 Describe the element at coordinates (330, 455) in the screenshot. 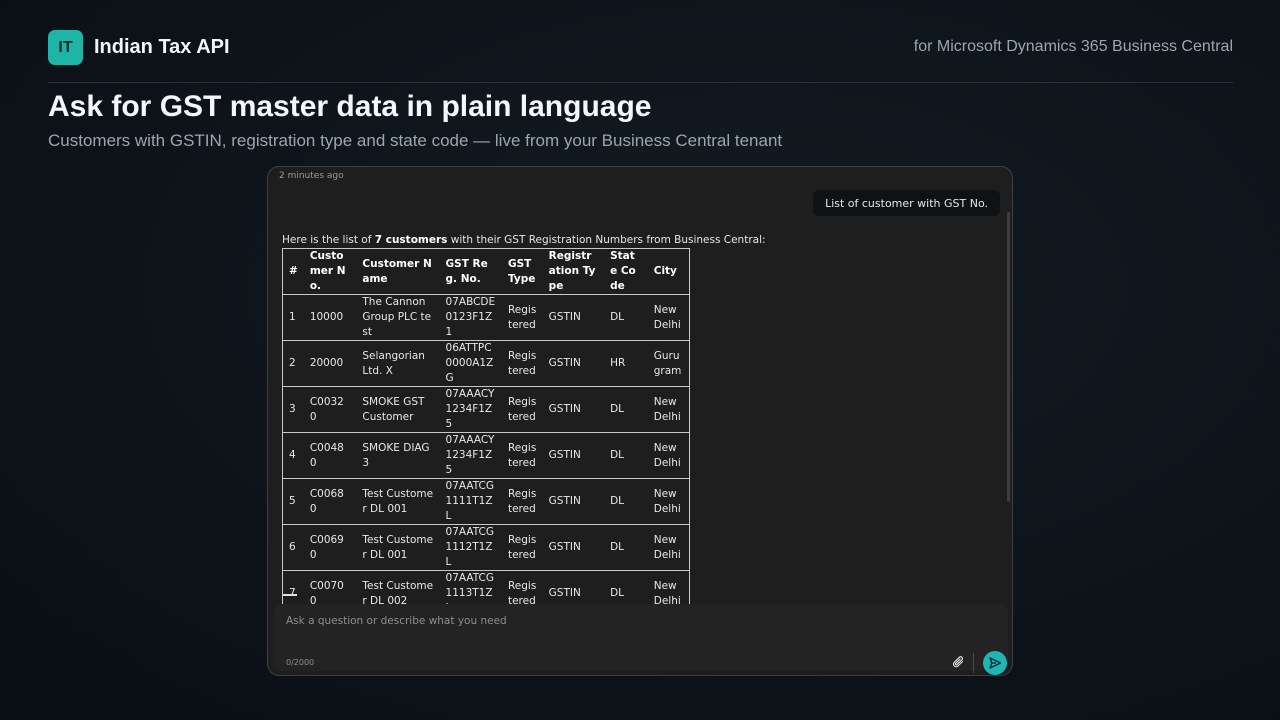

I see `table-cell: C00480` at that location.